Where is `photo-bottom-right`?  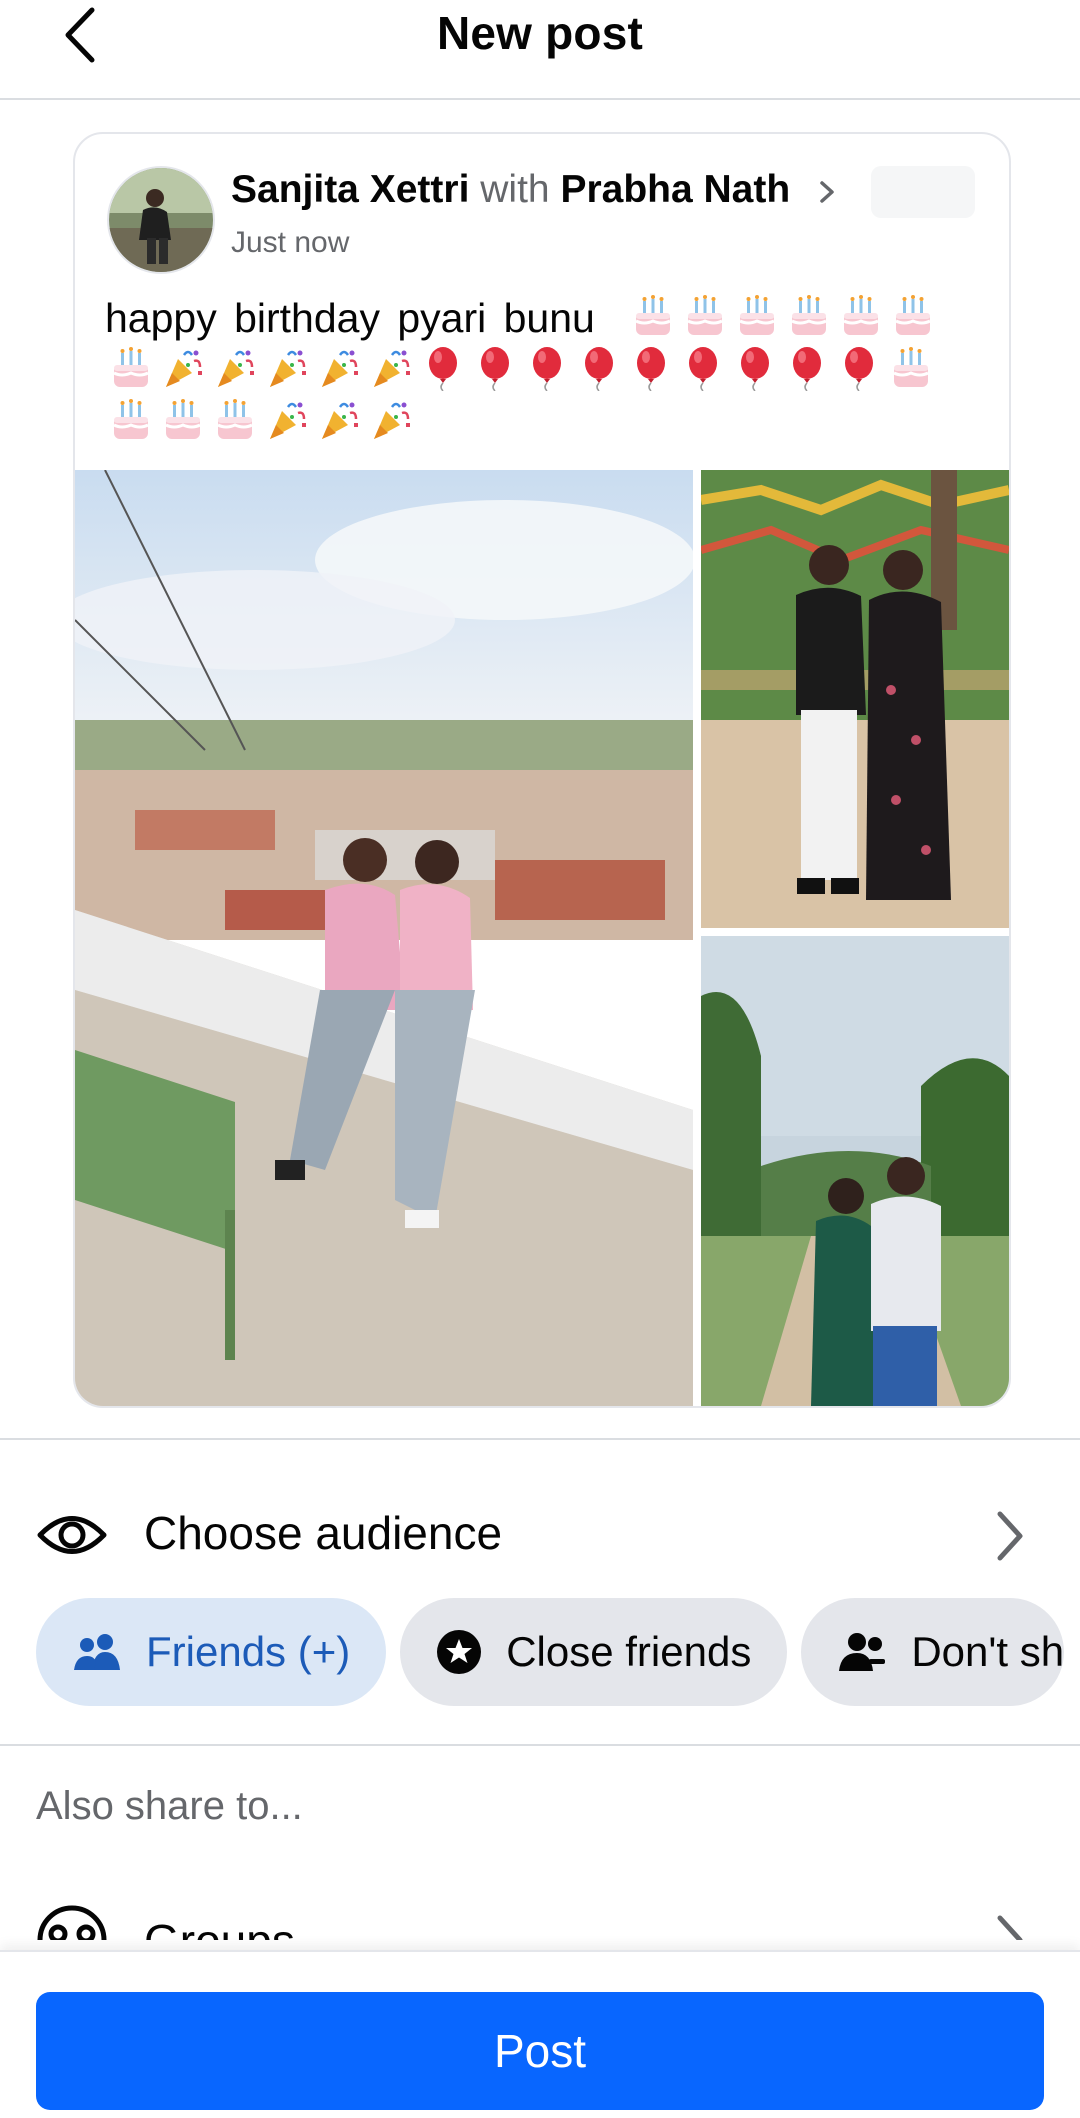 photo-bottom-right is located at coordinates (855, 1171).